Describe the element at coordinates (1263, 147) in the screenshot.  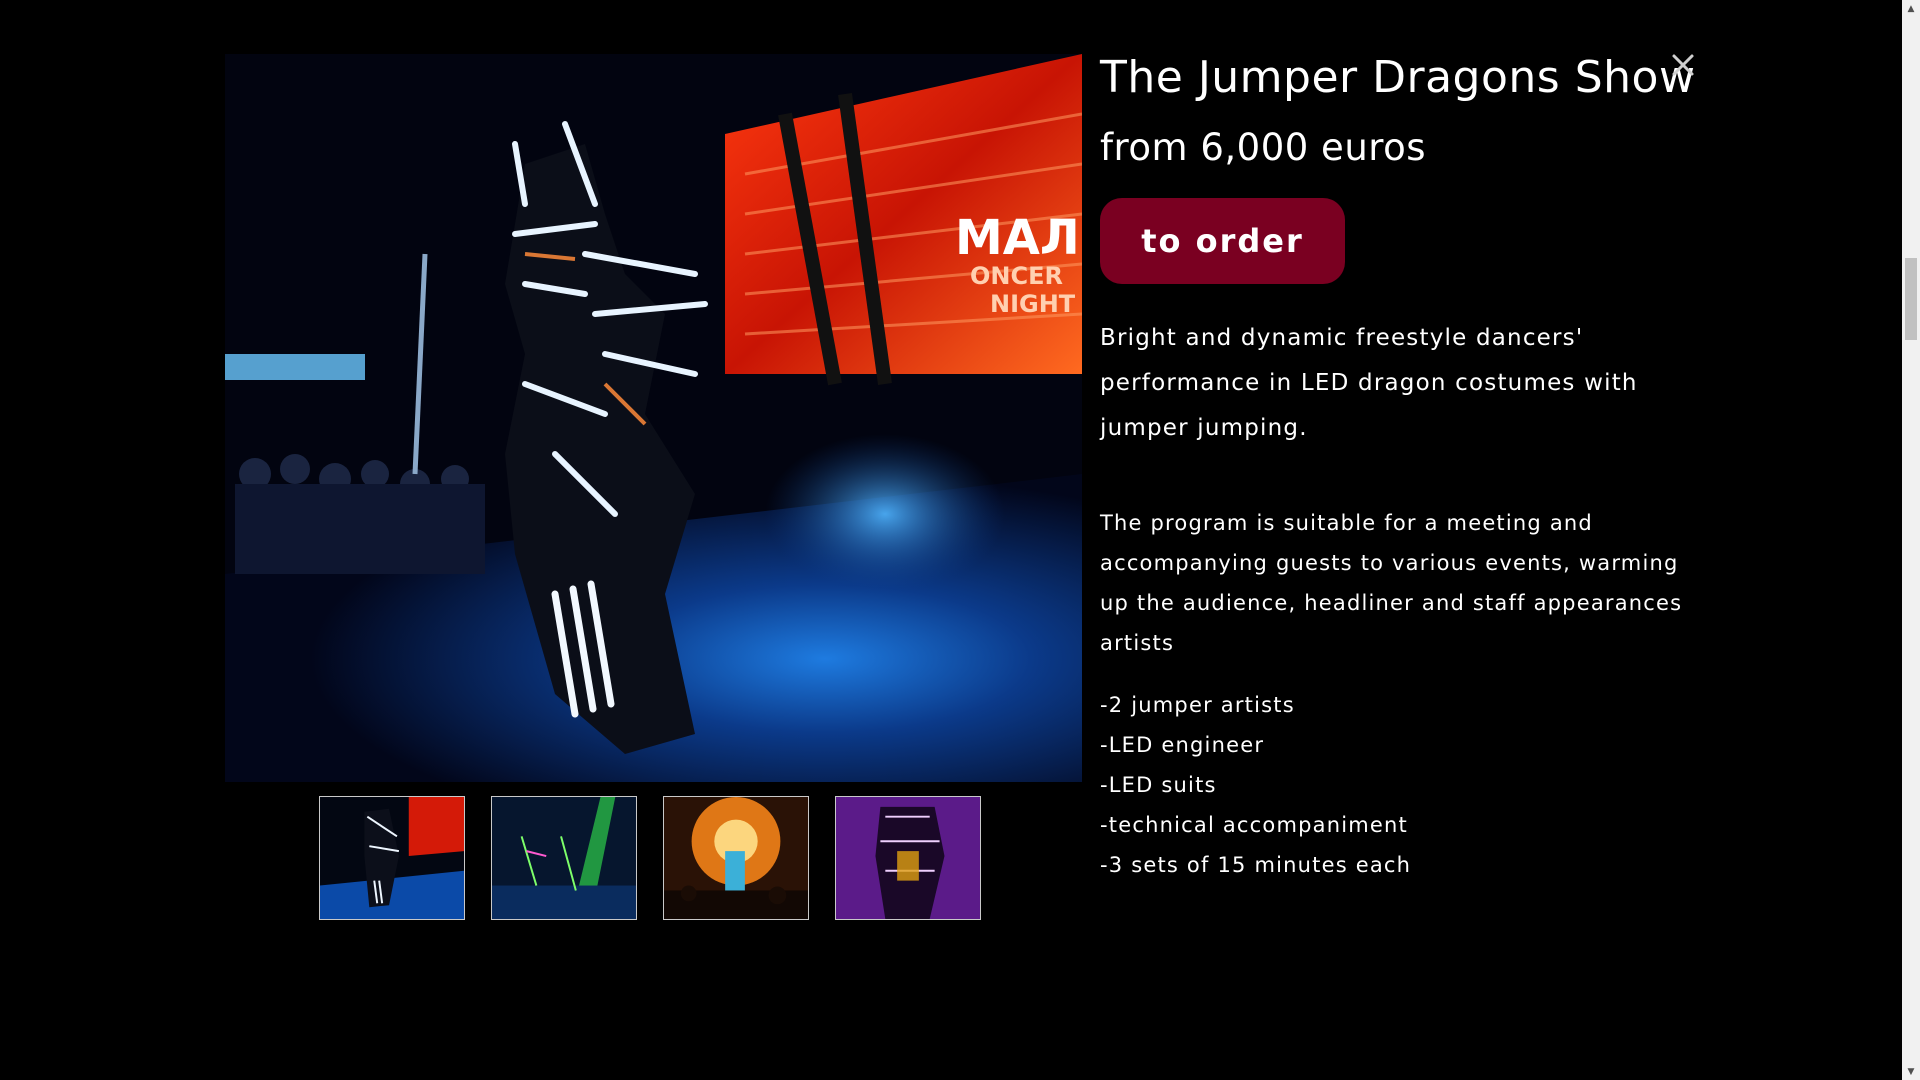
I see `product-price: from 6,000 euros` at that location.